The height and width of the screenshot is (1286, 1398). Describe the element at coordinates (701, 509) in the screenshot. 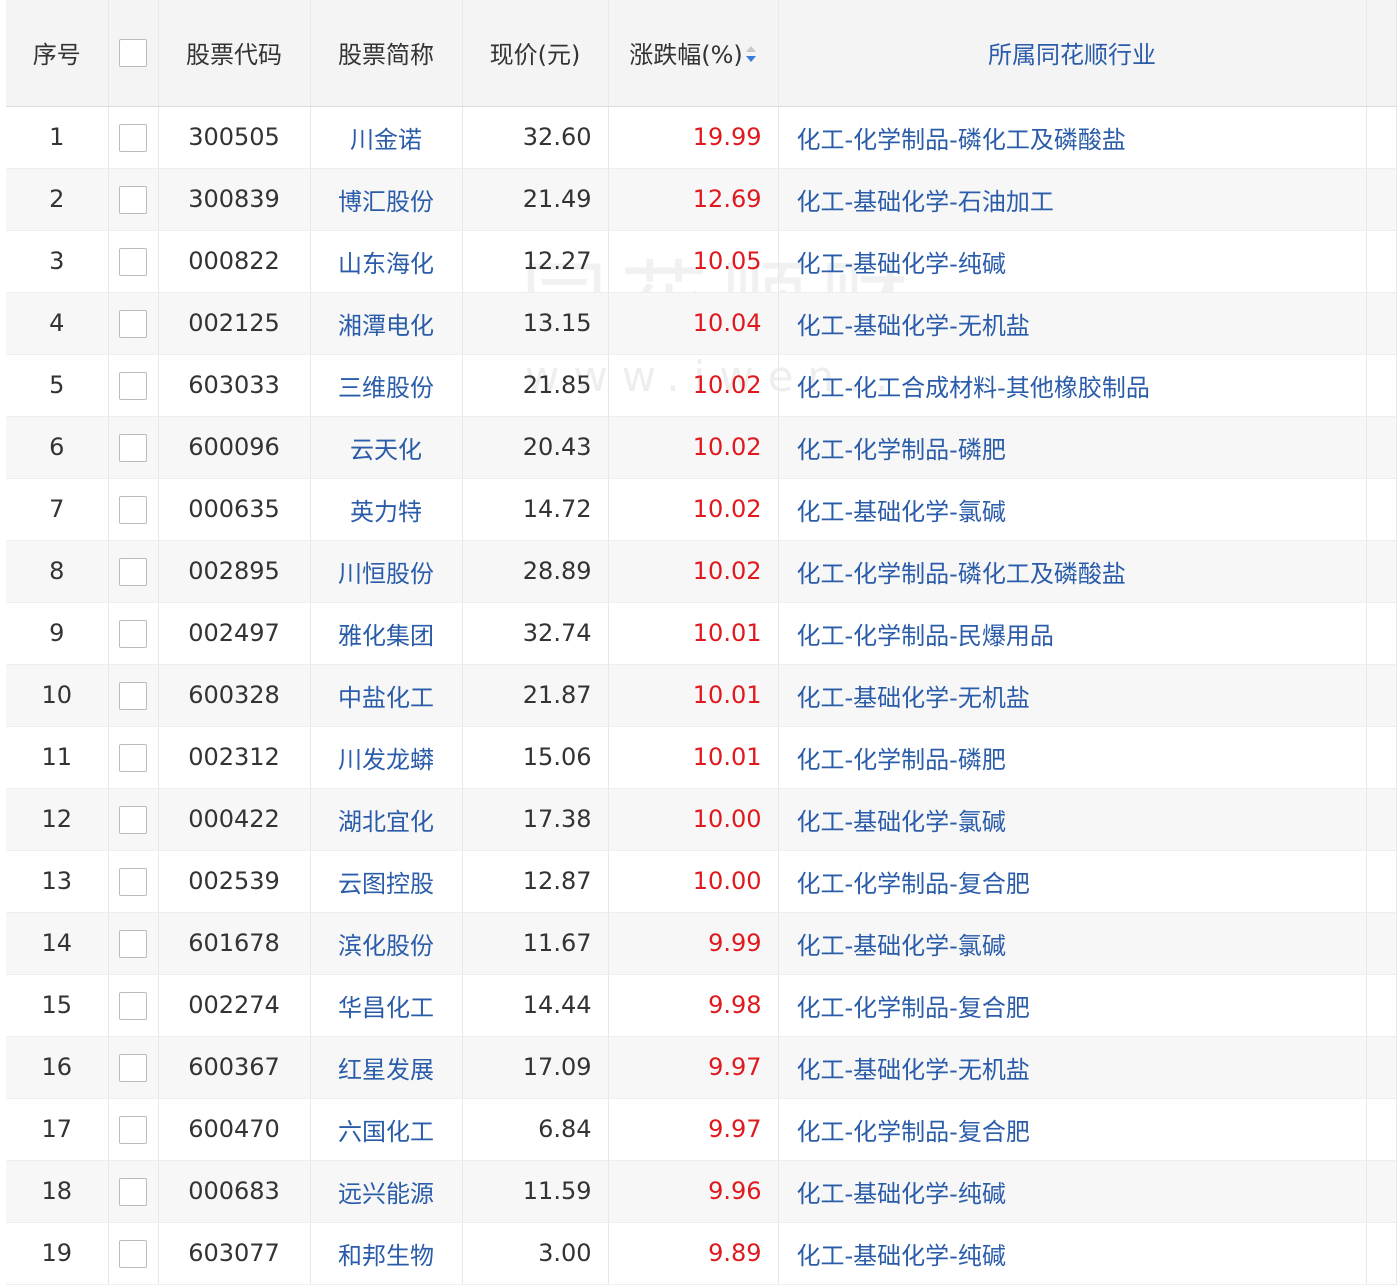

I see `table-row: 7 000635 英力特 14.72 10.02 化工-基础化学-氯碱` at that location.